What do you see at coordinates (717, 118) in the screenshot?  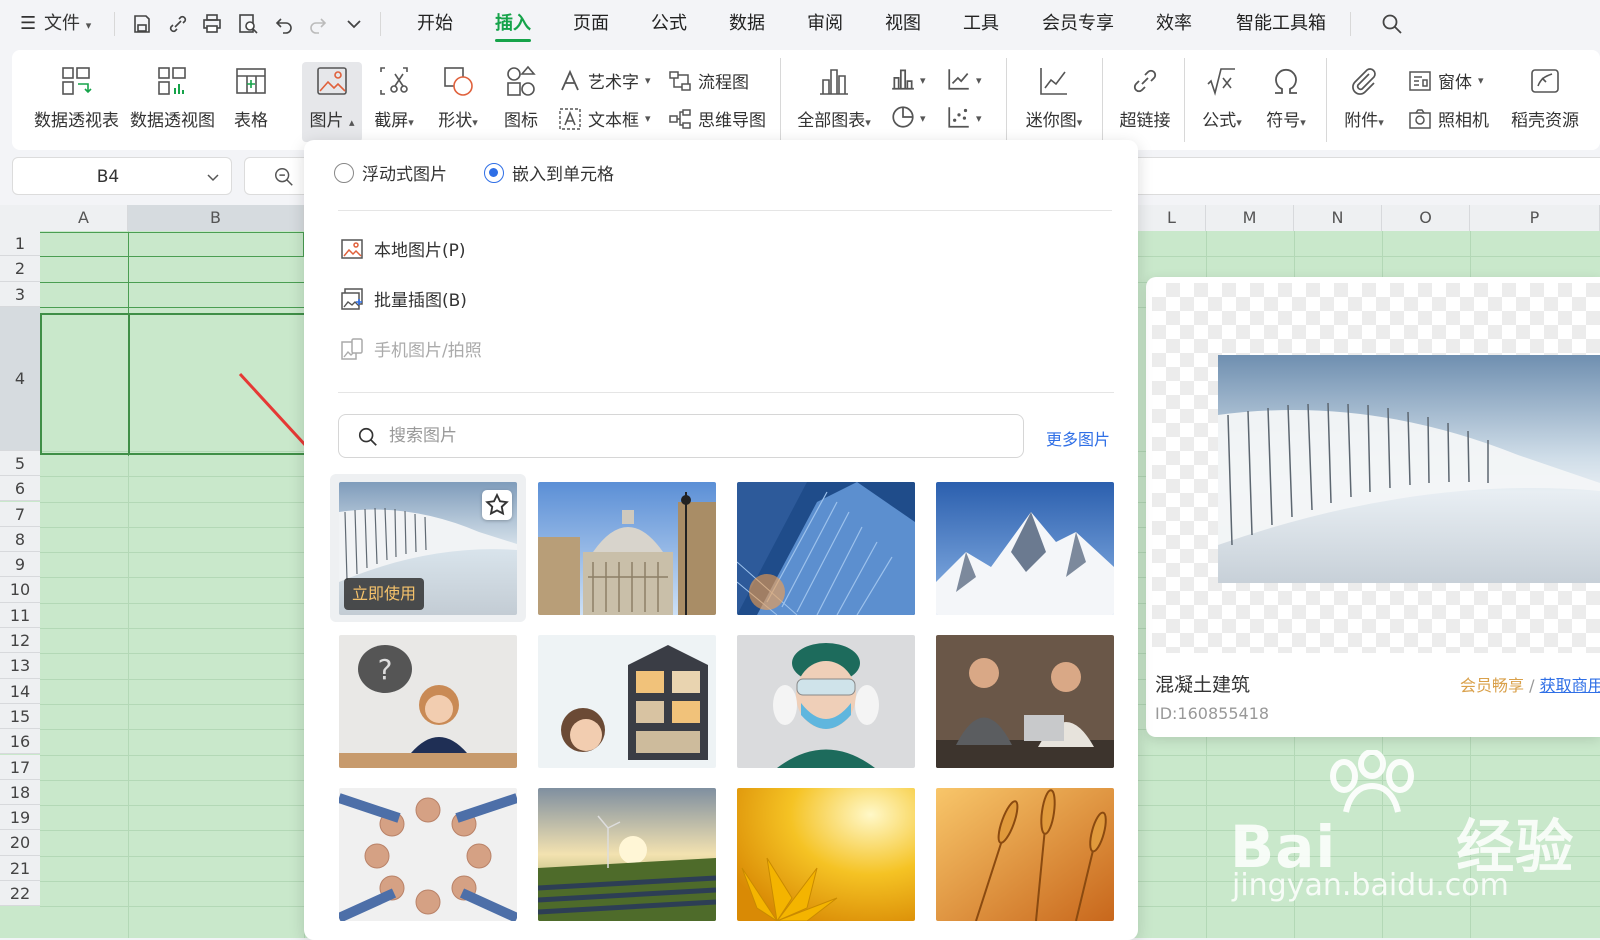 I see `mindmap-button: 思维导图` at bounding box center [717, 118].